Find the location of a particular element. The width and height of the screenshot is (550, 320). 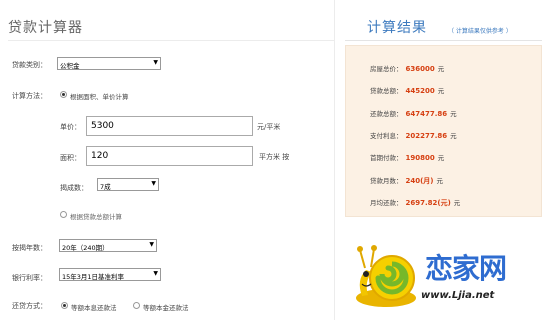

area-label: 面积： is located at coordinates (70, 158).